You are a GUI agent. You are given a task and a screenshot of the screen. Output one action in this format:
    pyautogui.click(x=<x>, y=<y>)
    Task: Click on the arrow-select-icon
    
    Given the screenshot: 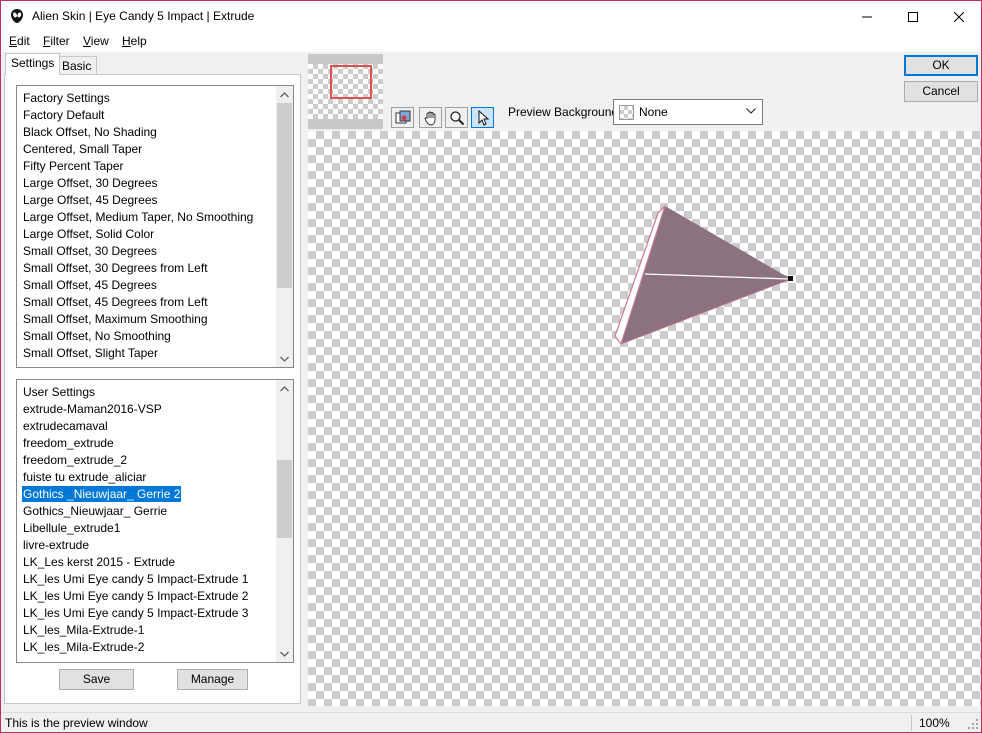 What is the action you would take?
    pyautogui.click(x=483, y=117)
    